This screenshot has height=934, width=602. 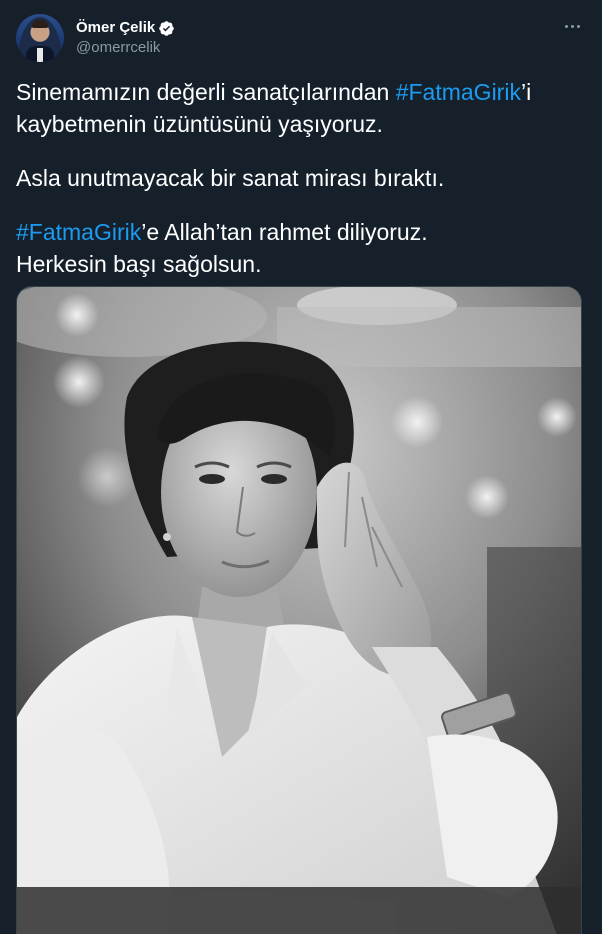 What do you see at coordinates (199, 124) in the screenshot?
I see `tweet-text-line-2: kaybetmenin üzüntüsünü yaşıyoruz.` at bounding box center [199, 124].